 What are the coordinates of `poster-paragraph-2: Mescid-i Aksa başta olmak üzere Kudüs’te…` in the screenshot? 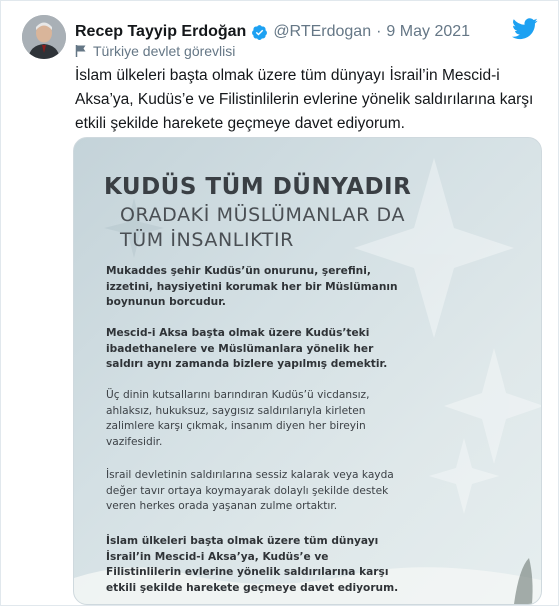 It's located at (247, 348).